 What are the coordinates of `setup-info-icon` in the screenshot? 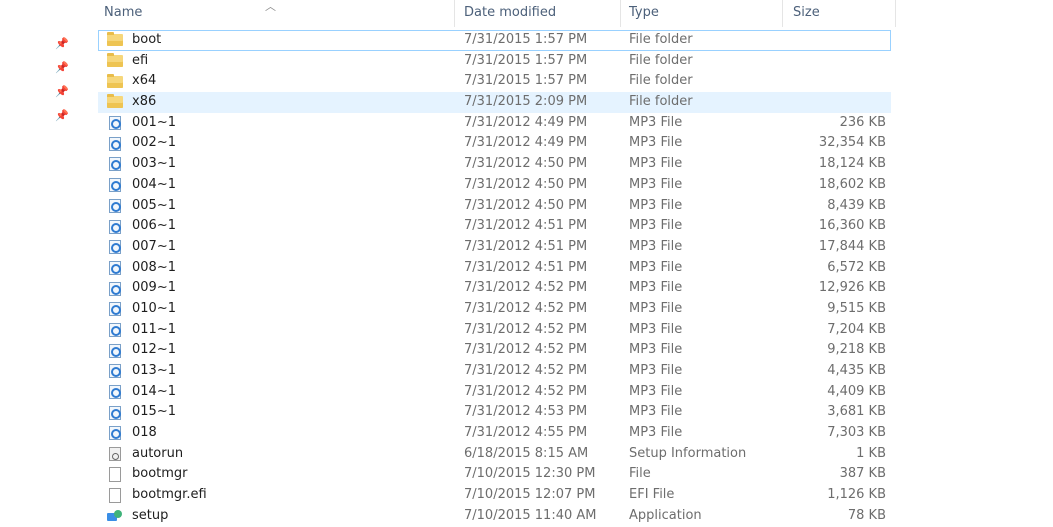 It's located at (115, 454).